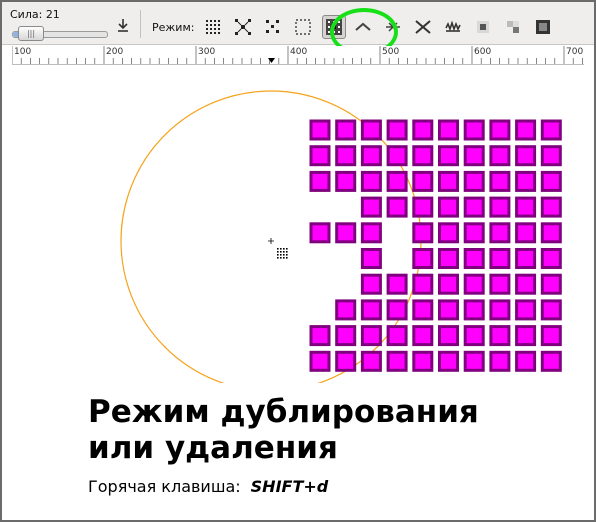 The image size is (596, 522). Describe the element at coordinates (123, 26) in the screenshot. I see `download-arrow-button` at that location.